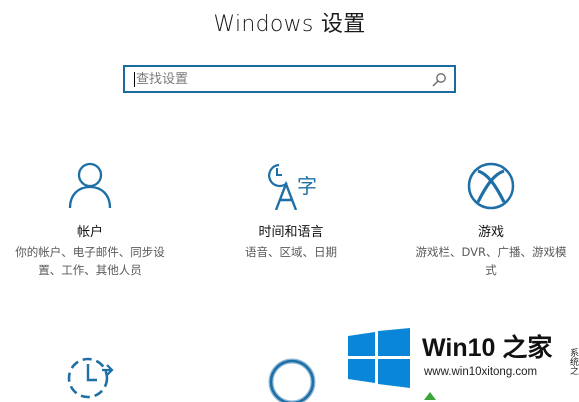  Describe the element at coordinates (491, 186) in the screenshot. I see `xbox-icon` at that location.